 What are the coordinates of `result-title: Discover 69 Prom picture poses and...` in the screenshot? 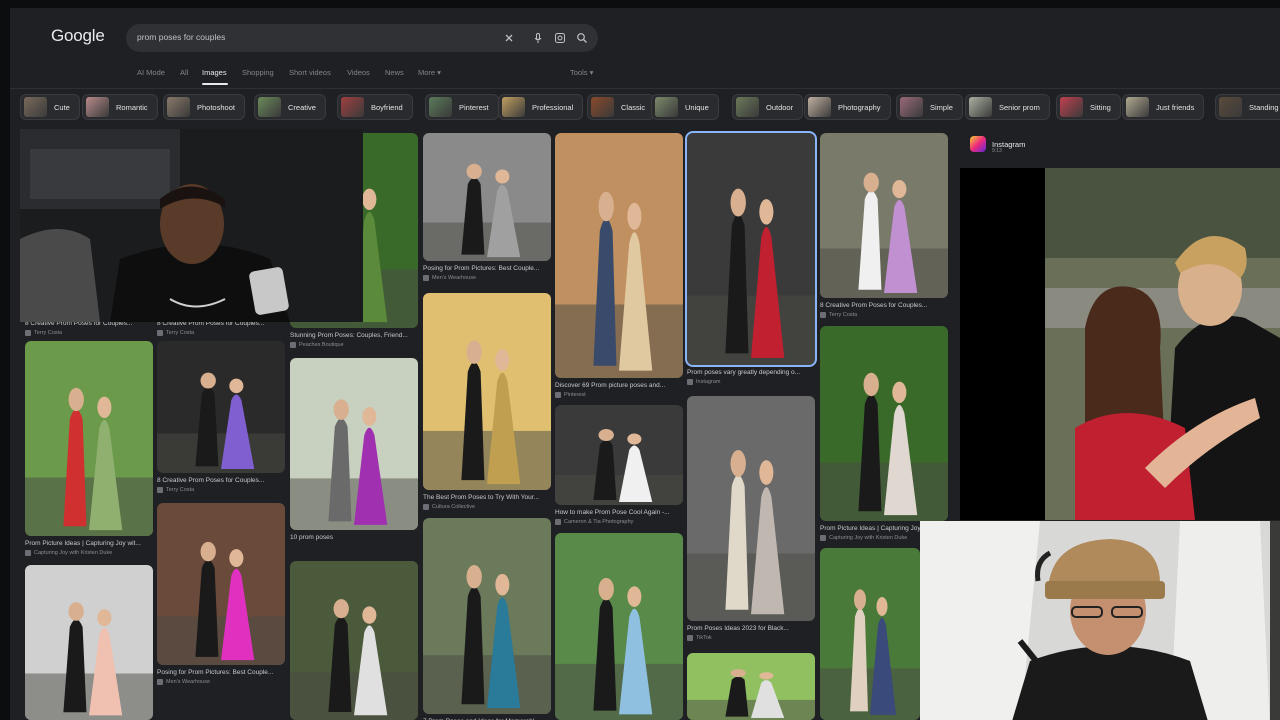 It's located at (619, 385).